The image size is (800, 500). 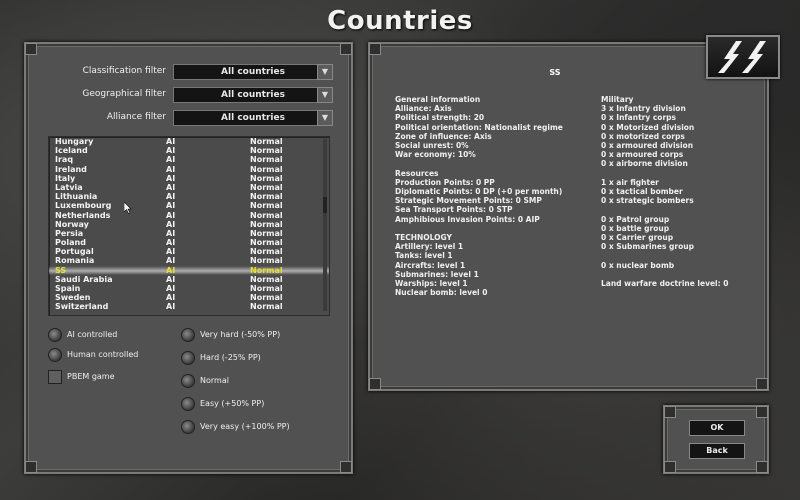 I want to click on scrollbar-thumb, so click(x=325, y=205).